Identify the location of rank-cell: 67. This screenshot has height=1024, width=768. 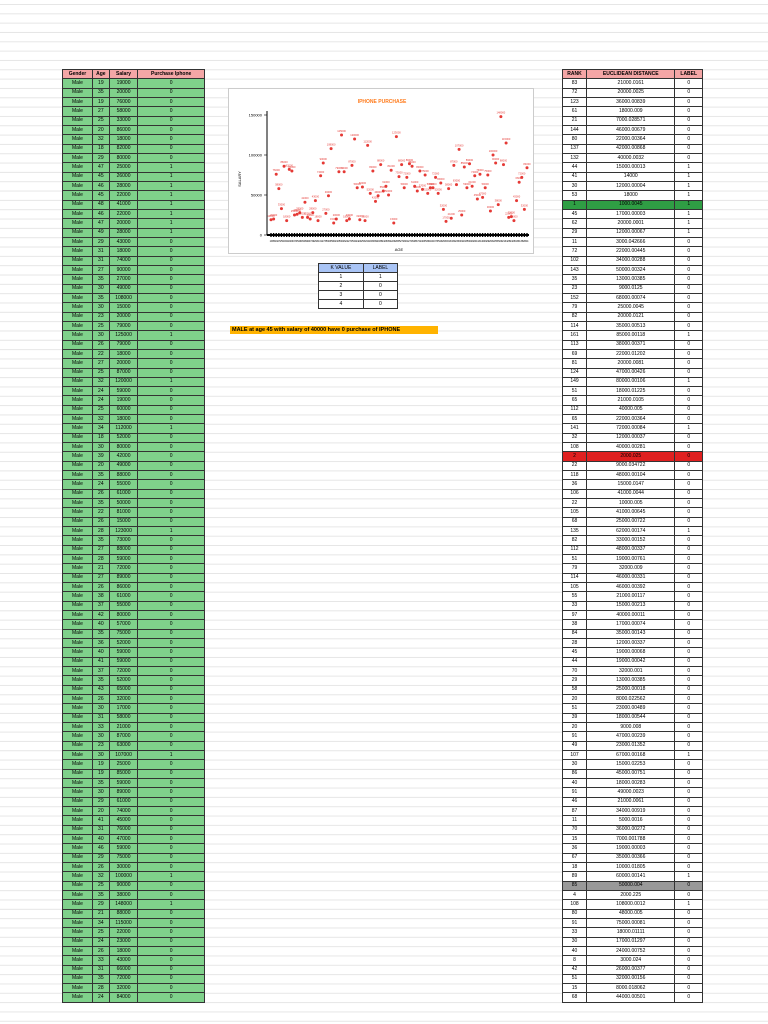
(574, 857).